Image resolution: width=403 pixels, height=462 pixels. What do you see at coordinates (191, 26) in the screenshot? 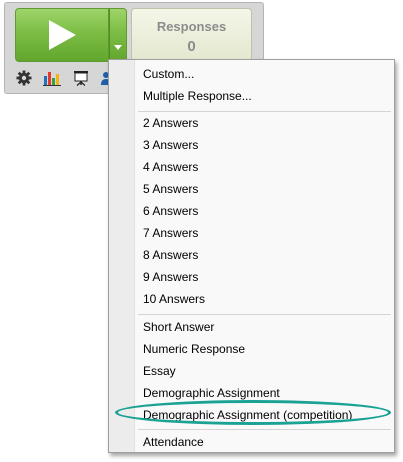
I see `responses-label: Responses` at bounding box center [191, 26].